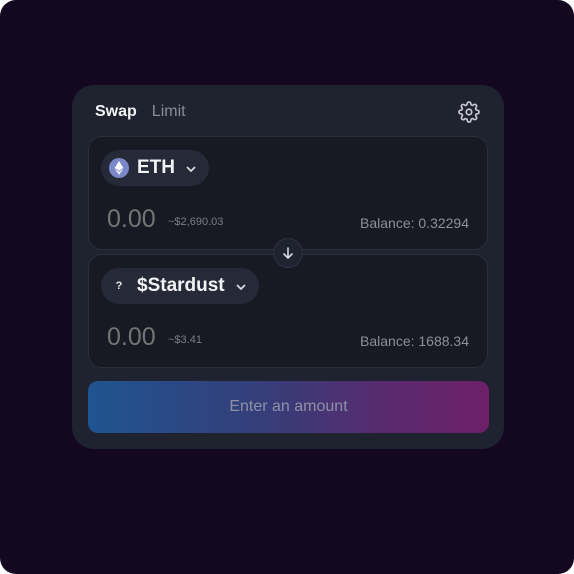  What do you see at coordinates (119, 286) in the screenshot?
I see `unknown-token-icon: ?` at bounding box center [119, 286].